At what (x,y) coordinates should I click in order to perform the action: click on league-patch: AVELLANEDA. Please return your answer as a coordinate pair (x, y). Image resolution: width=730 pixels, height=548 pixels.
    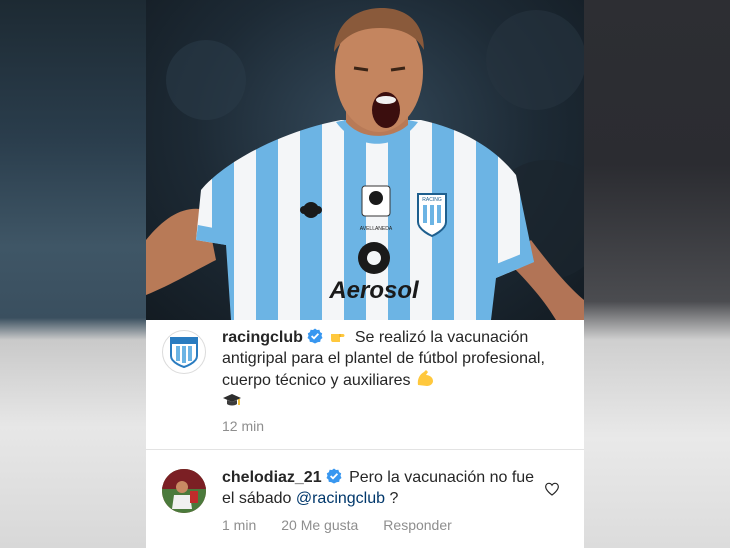
    Looking at the image, I should click on (376, 208).